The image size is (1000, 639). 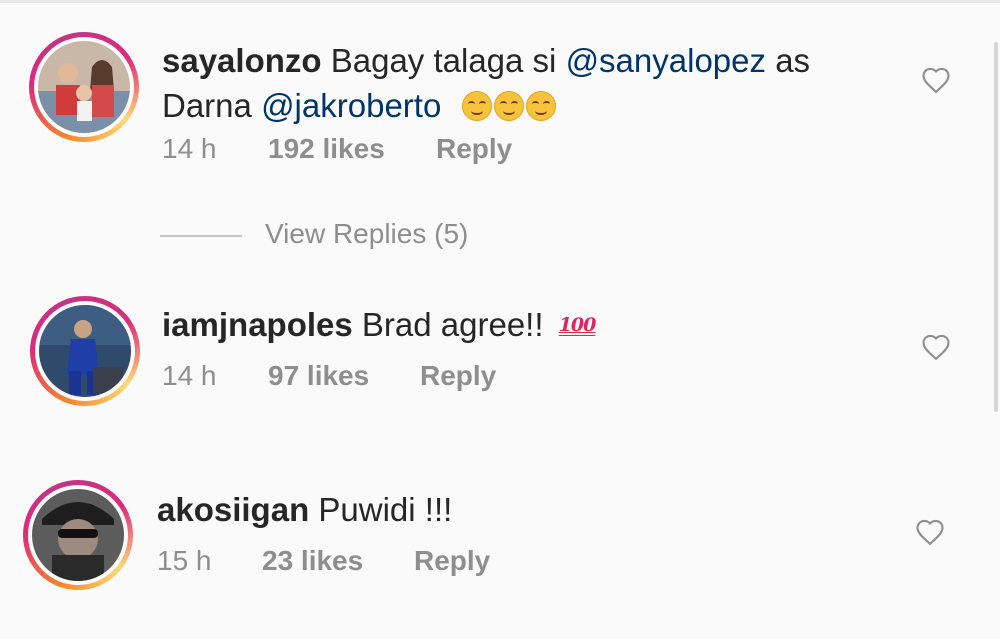 What do you see at coordinates (452, 324) in the screenshot?
I see `comment-body: Brad agree!!` at bounding box center [452, 324].